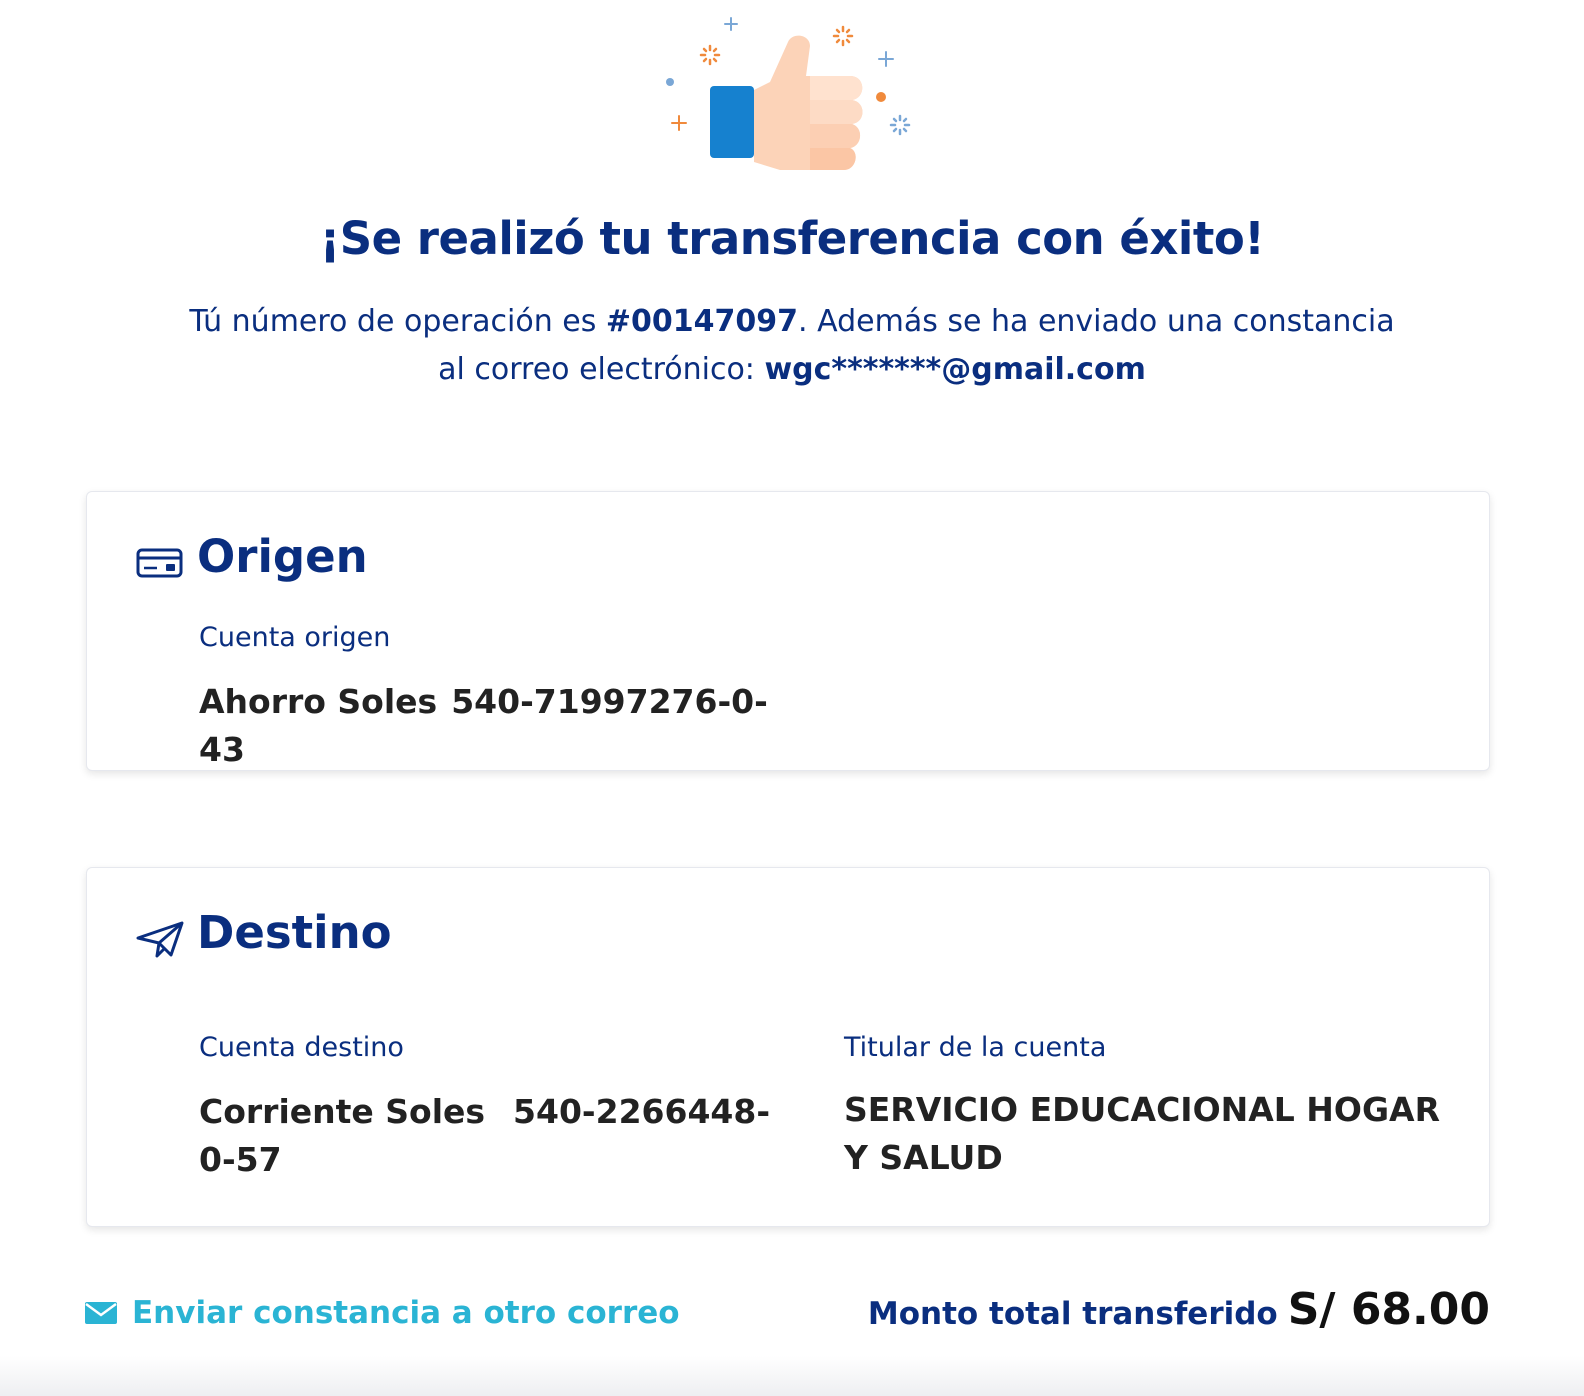 This screenshot has height=1396, width=1584. What do you see at coordinates (294, 932) in the screenshot?
I see `destination-title: Destino` at bounding box center [294, 932].